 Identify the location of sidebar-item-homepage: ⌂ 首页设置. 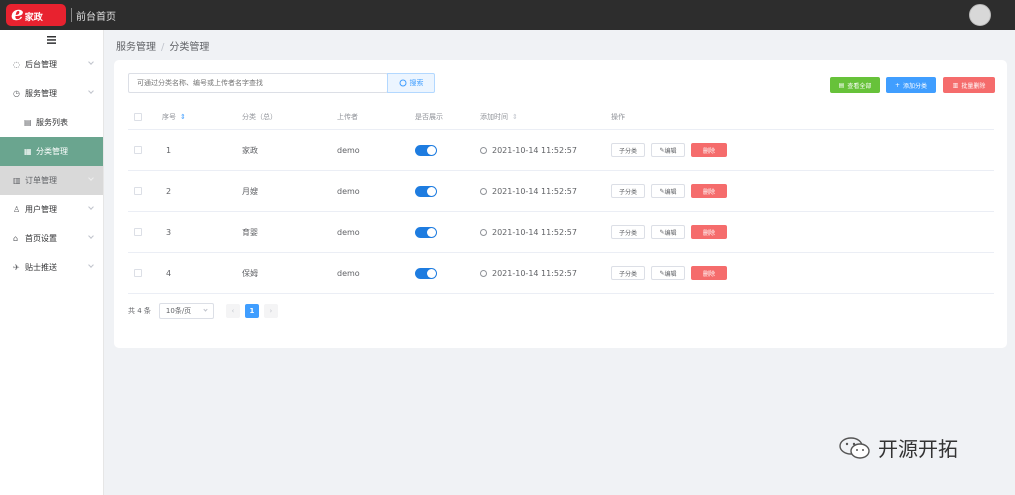
(51, 238).